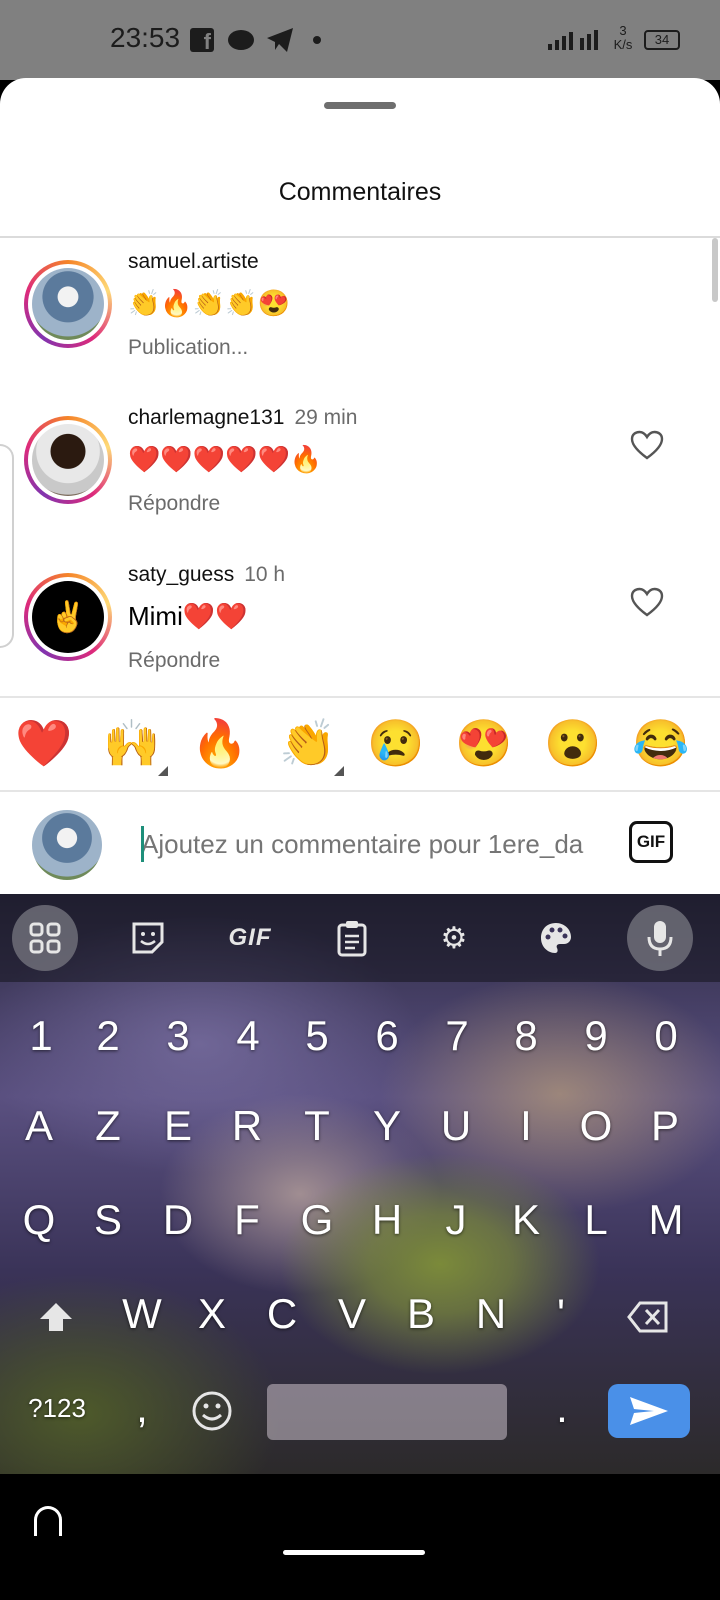 Image resolution: width=720 pixels, height=1600 pixels. I want to click on shift-key, so click(56, 1314).